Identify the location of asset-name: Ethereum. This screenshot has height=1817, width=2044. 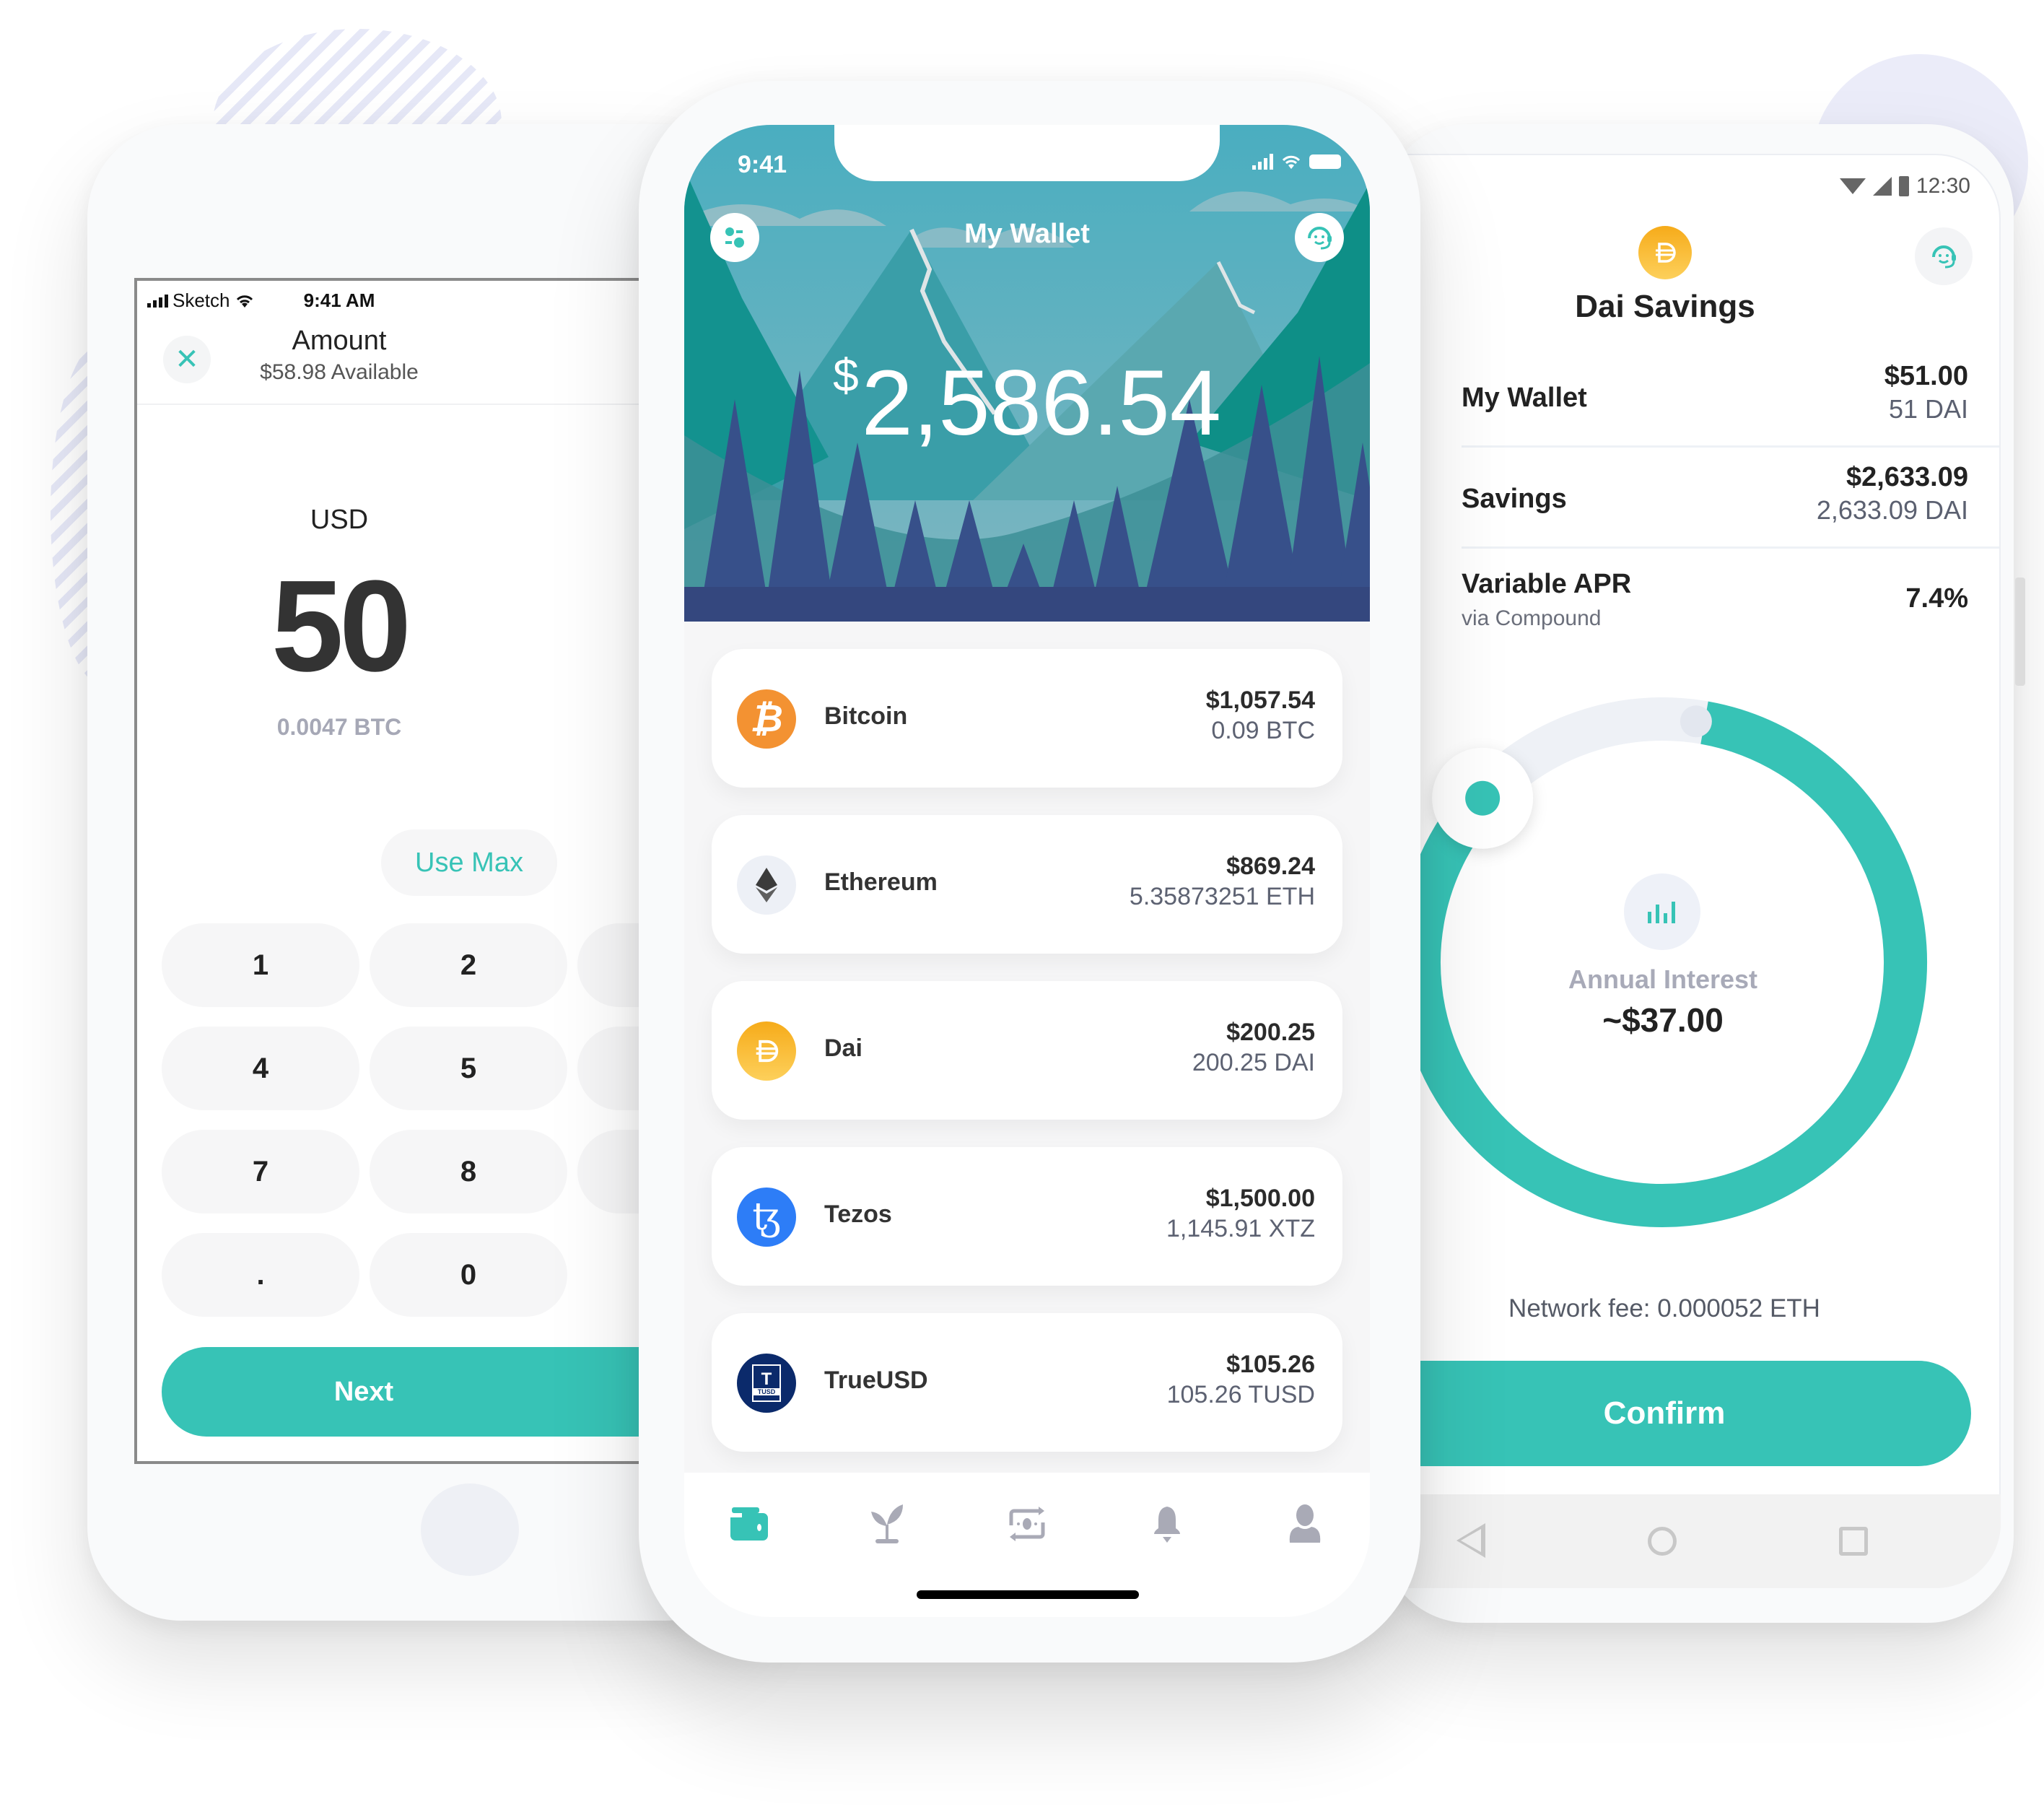
(881, 882).